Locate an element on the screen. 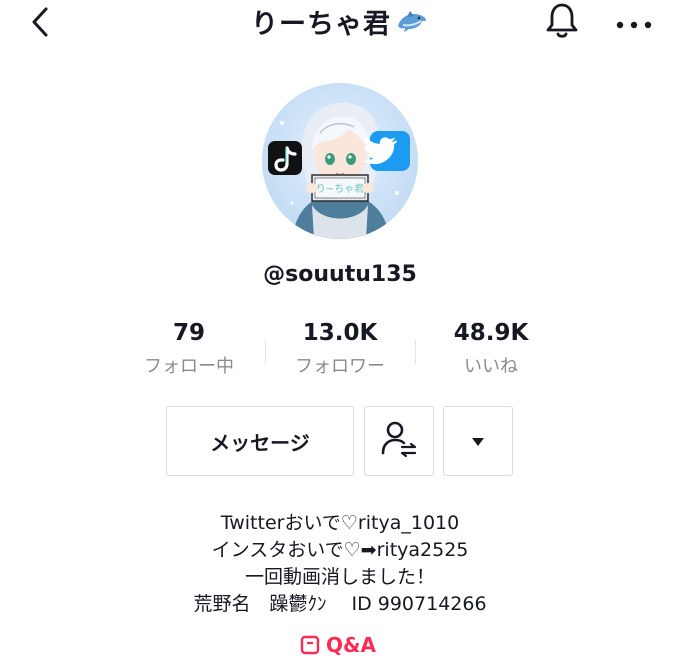 The height and width of the screenshot is (663, 680). followers-count: 13.0K is located at coordinates (340, 333).